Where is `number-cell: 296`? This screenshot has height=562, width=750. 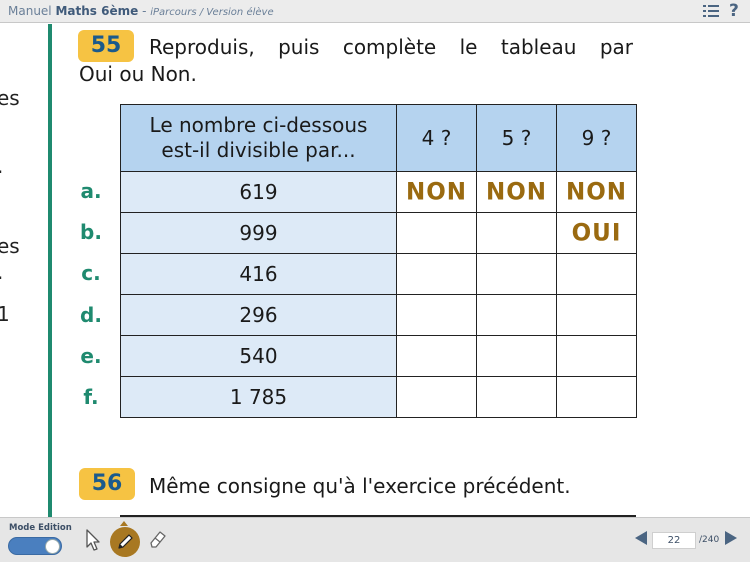
number-cell: 296 is located at coordinates (258, 315).